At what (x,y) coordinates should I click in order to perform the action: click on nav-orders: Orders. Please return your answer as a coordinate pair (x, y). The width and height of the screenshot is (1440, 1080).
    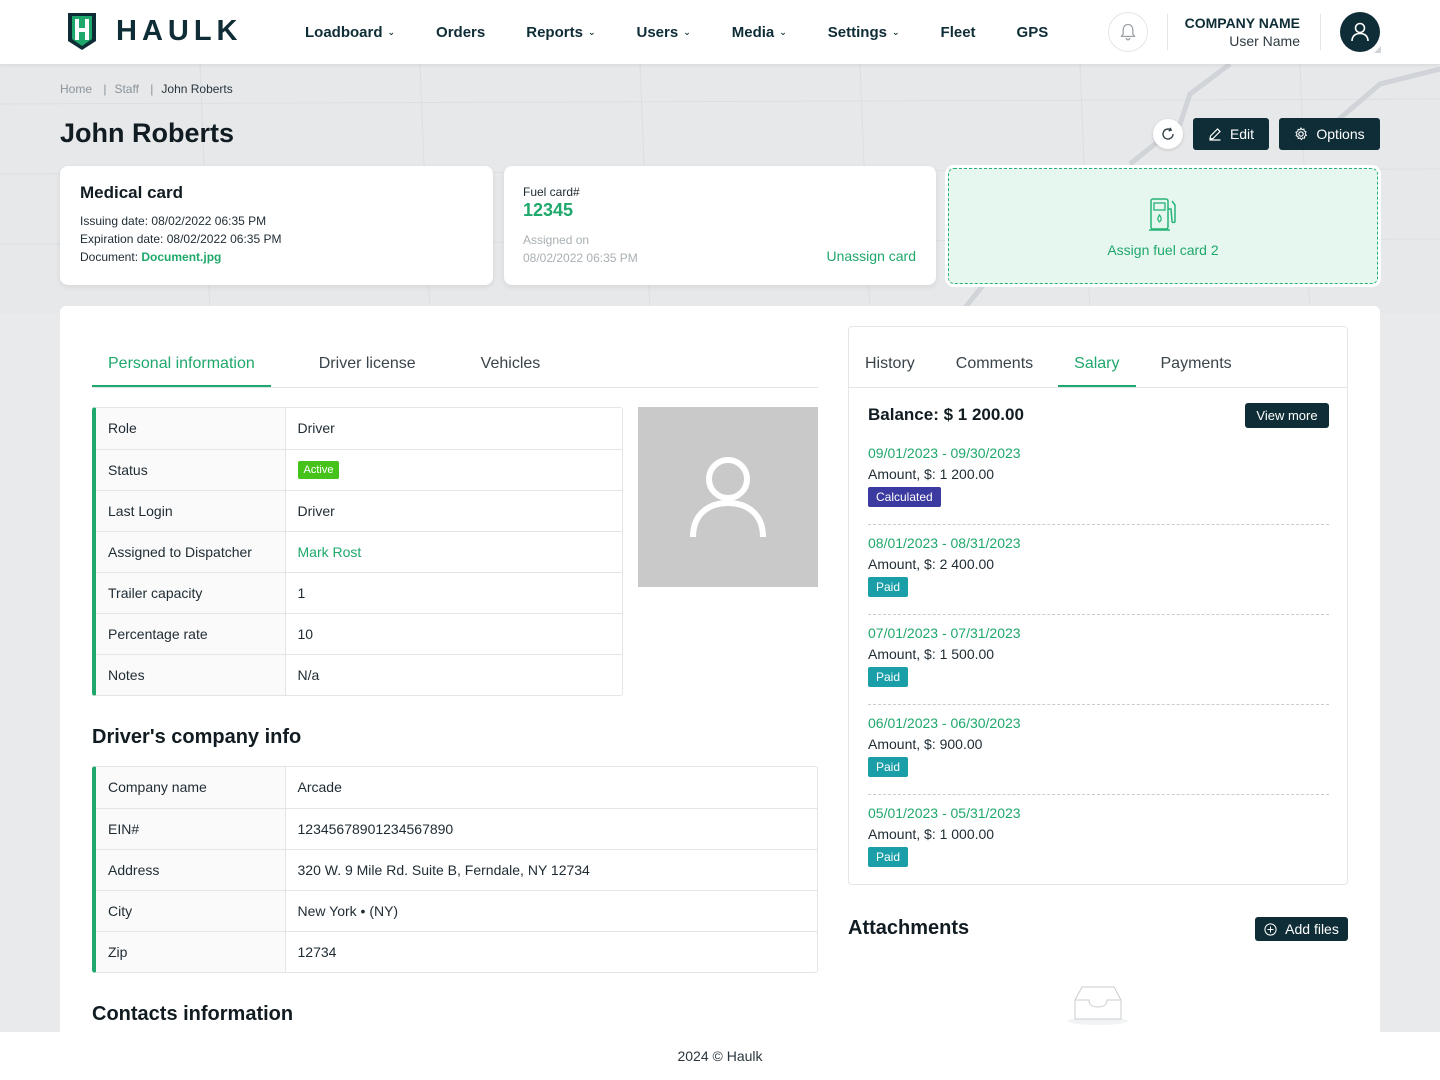
    Looking at the image, I should click on (460, 32).